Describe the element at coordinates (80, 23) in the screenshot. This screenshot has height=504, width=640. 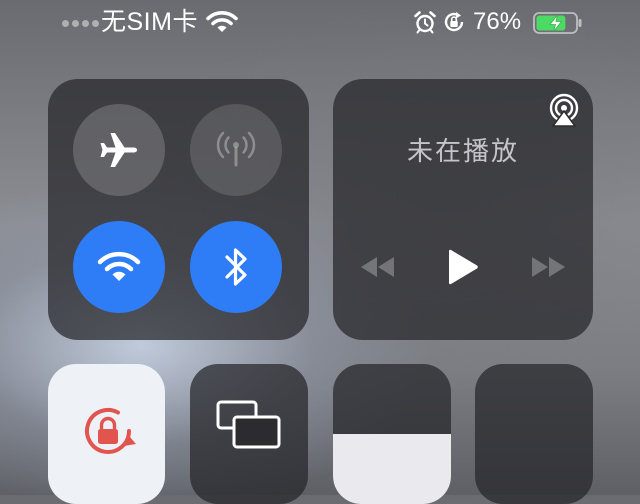
I see `signal-strength-icon` at that location.